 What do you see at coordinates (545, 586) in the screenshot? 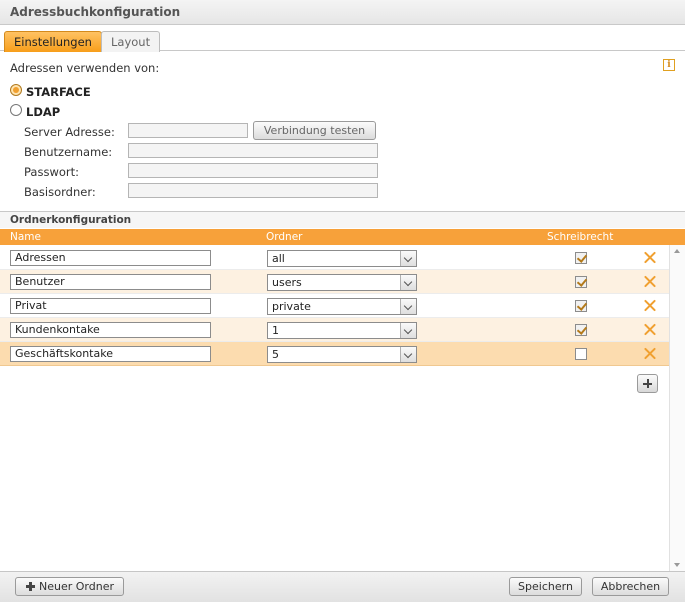
I see `save-button: Speichern` at bounding box center [545, 586].